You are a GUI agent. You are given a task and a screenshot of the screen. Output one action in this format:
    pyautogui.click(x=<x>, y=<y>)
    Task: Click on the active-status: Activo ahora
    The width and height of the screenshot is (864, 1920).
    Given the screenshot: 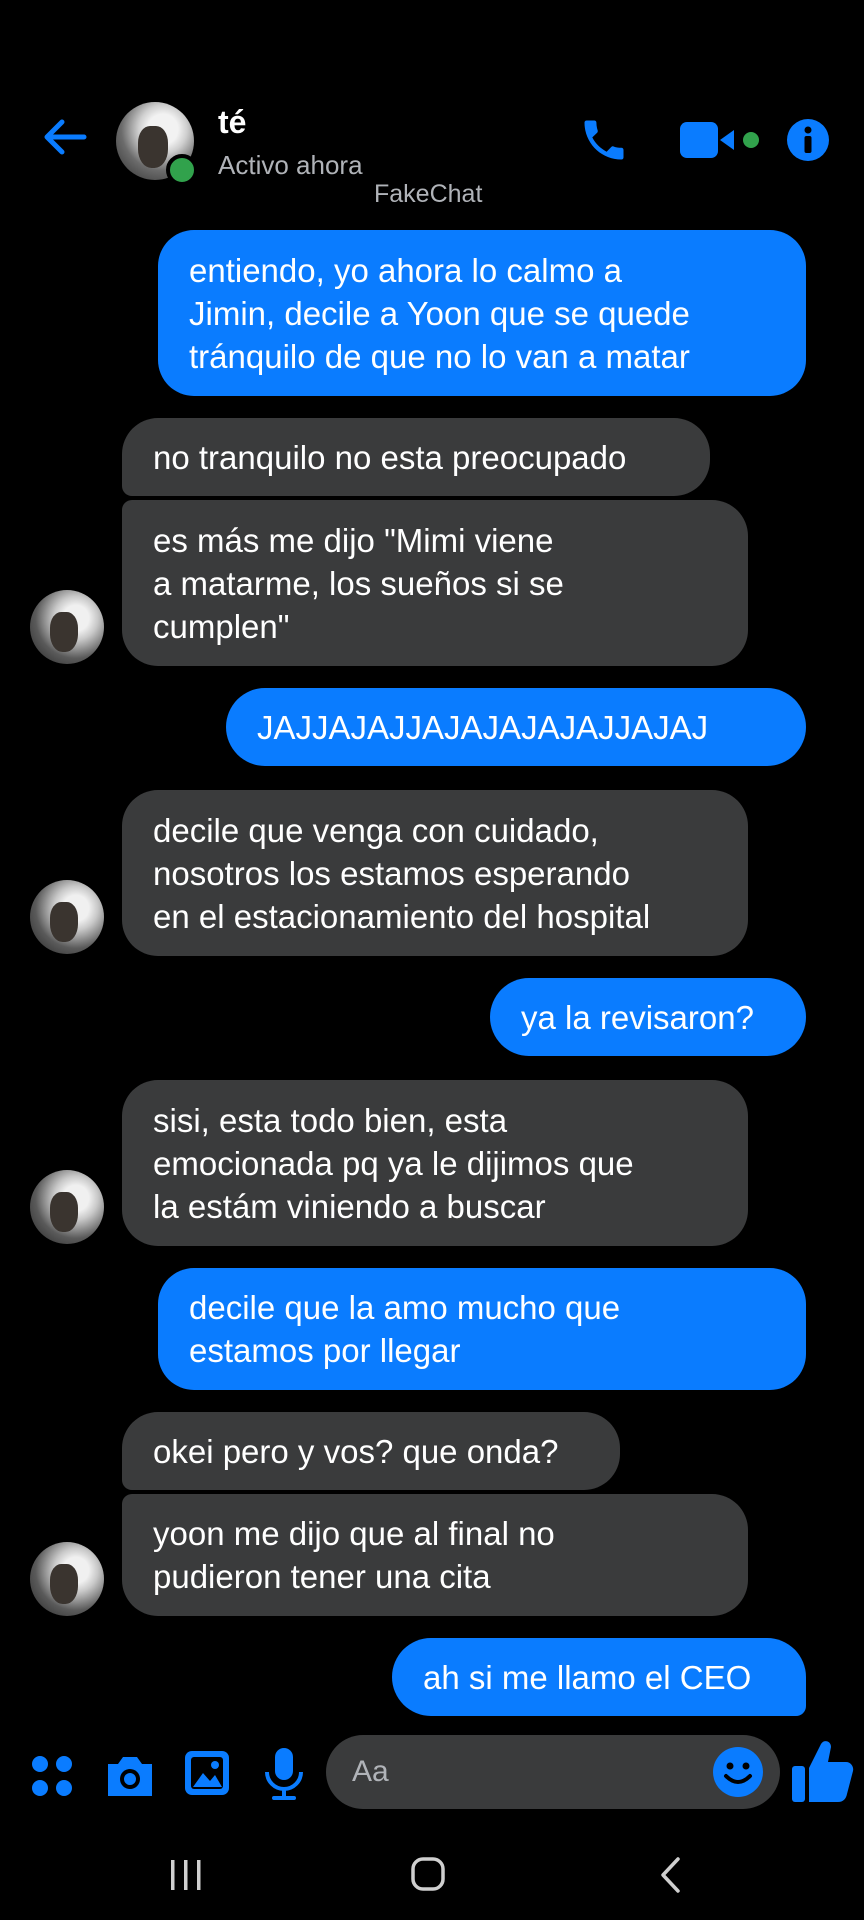 What is the action you would take?
    pyautogui.click(x=290, y=165)
    